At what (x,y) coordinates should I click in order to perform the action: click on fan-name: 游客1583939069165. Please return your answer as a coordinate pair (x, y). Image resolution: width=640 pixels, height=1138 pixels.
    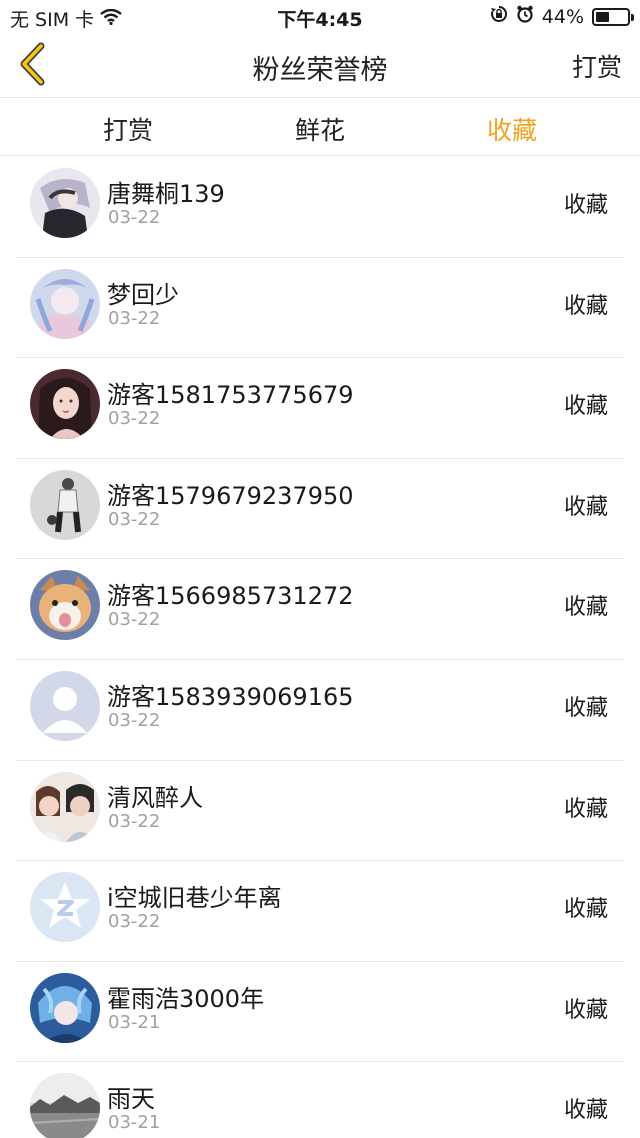
    Looking at the image, I should click on (230, 696).